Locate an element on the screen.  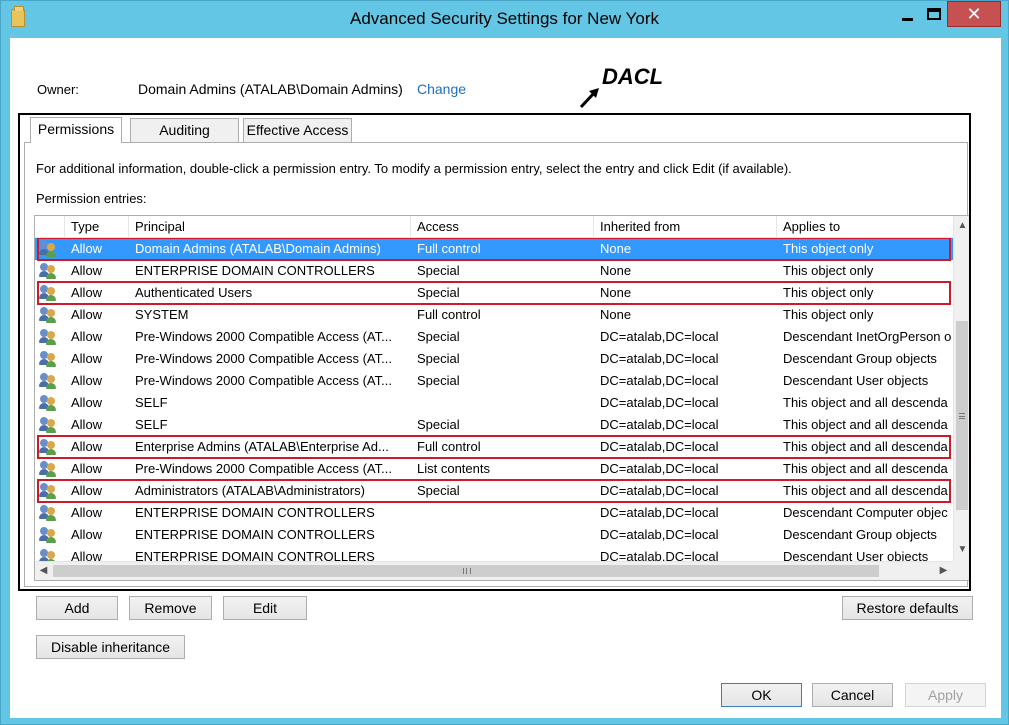
restore-defaults-button: Restore defaults is located at coordinates (907, 608).